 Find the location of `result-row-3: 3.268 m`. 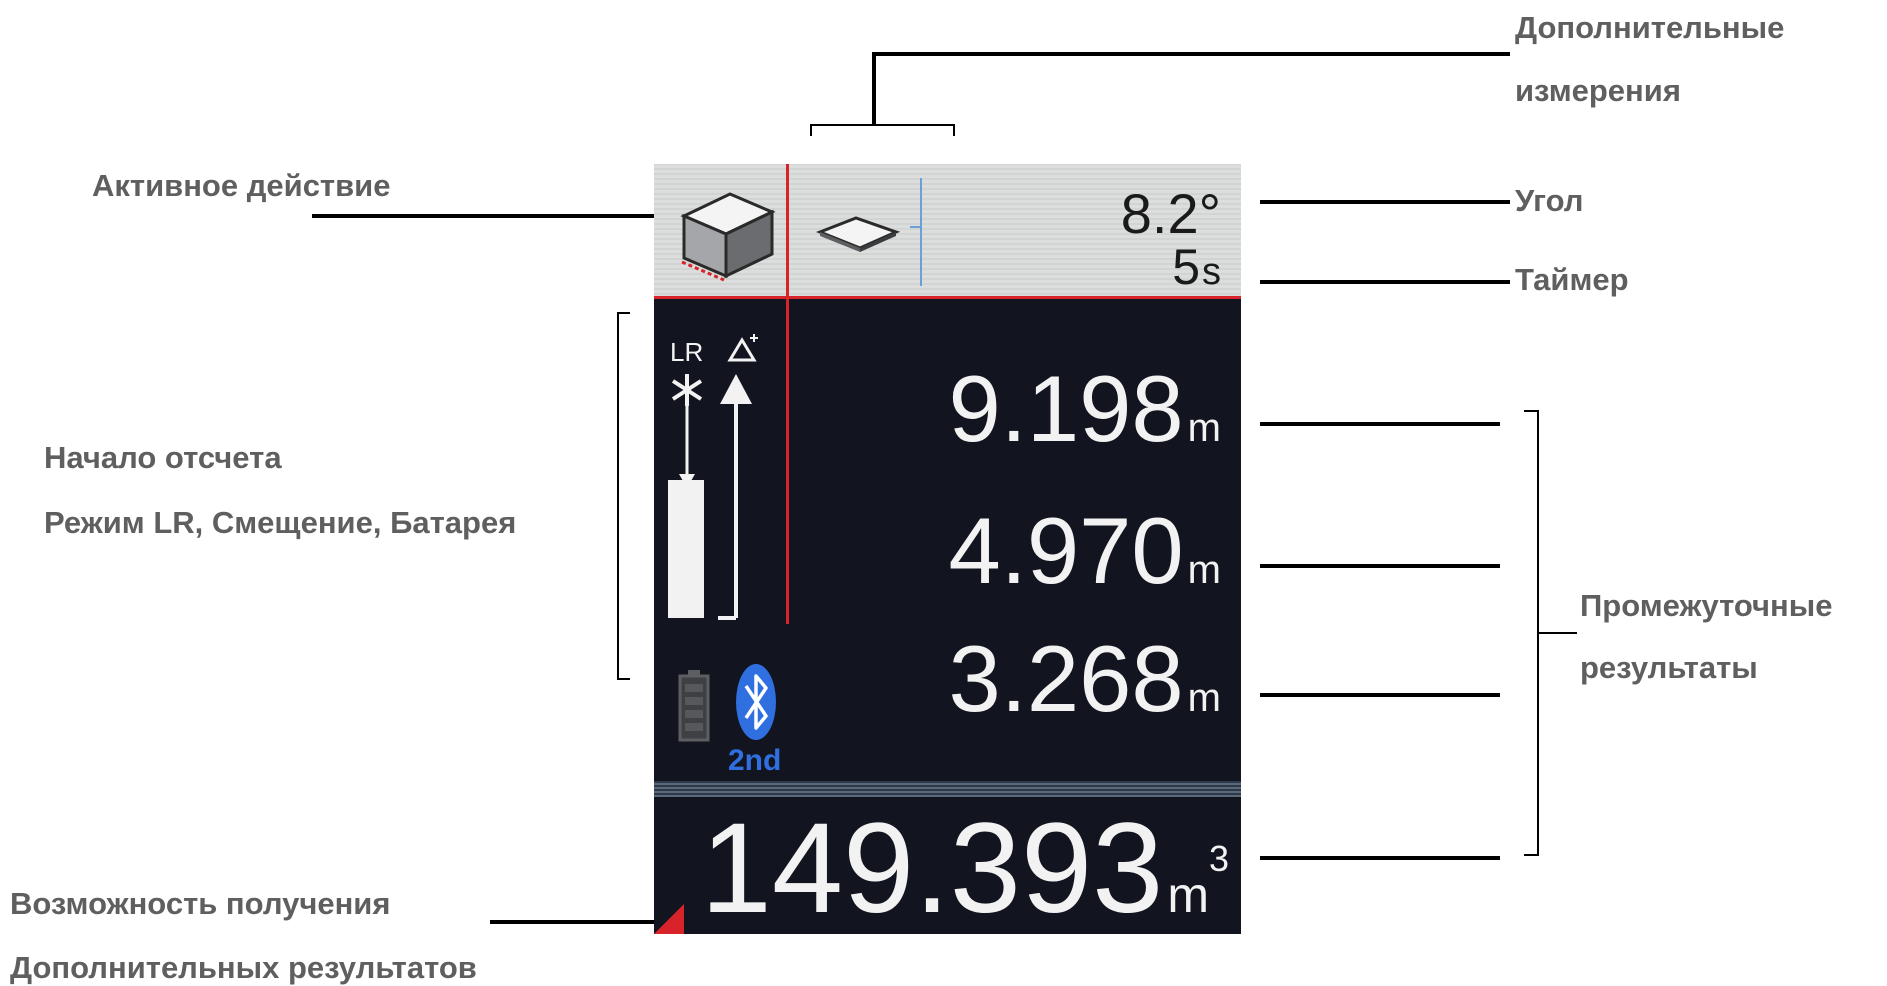

result-row-3: 3.268 m is located at coordinates (1084, 688).